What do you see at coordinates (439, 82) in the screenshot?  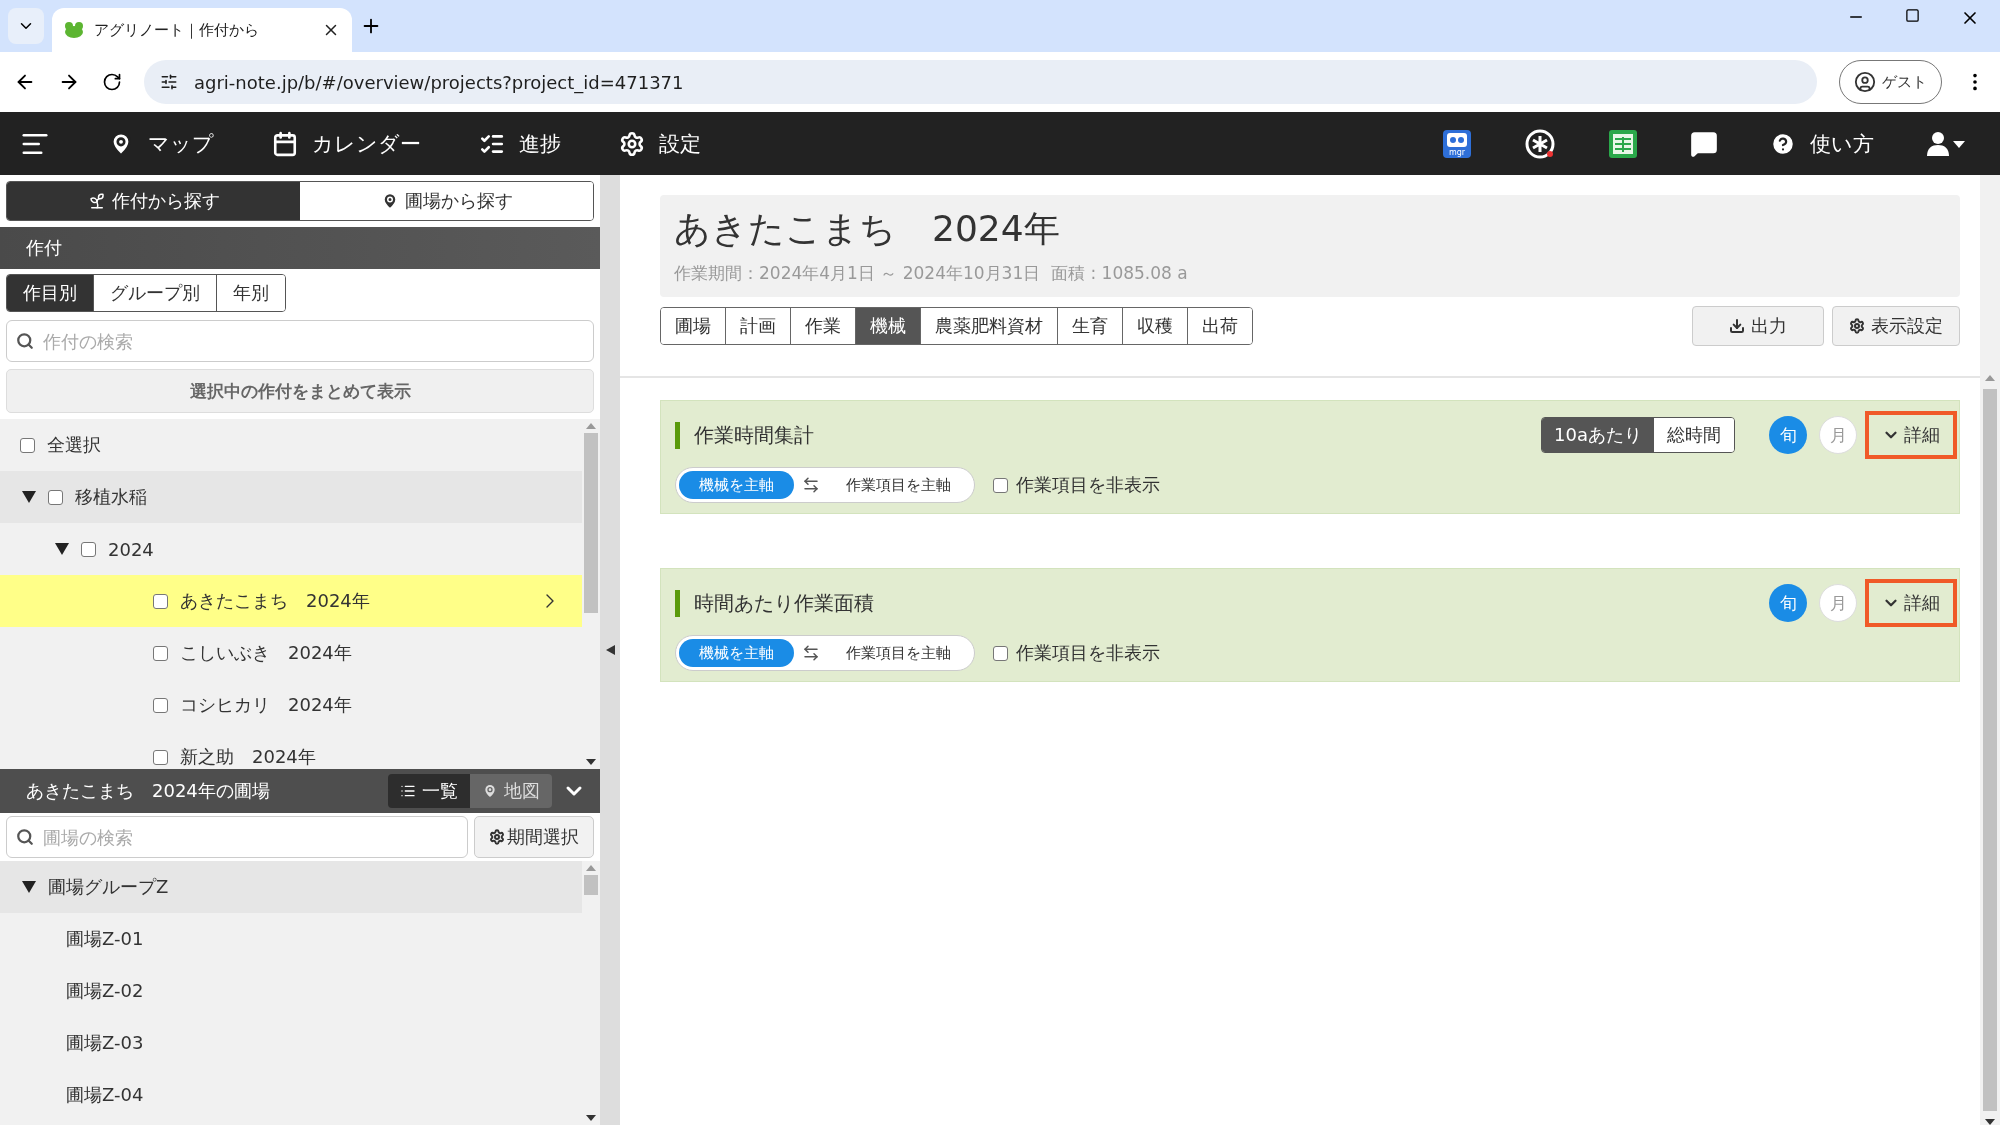 I see `url-text: agri-note.jp/b/#/overview/projects?project_id=471371` at bounding box center [439, 82].